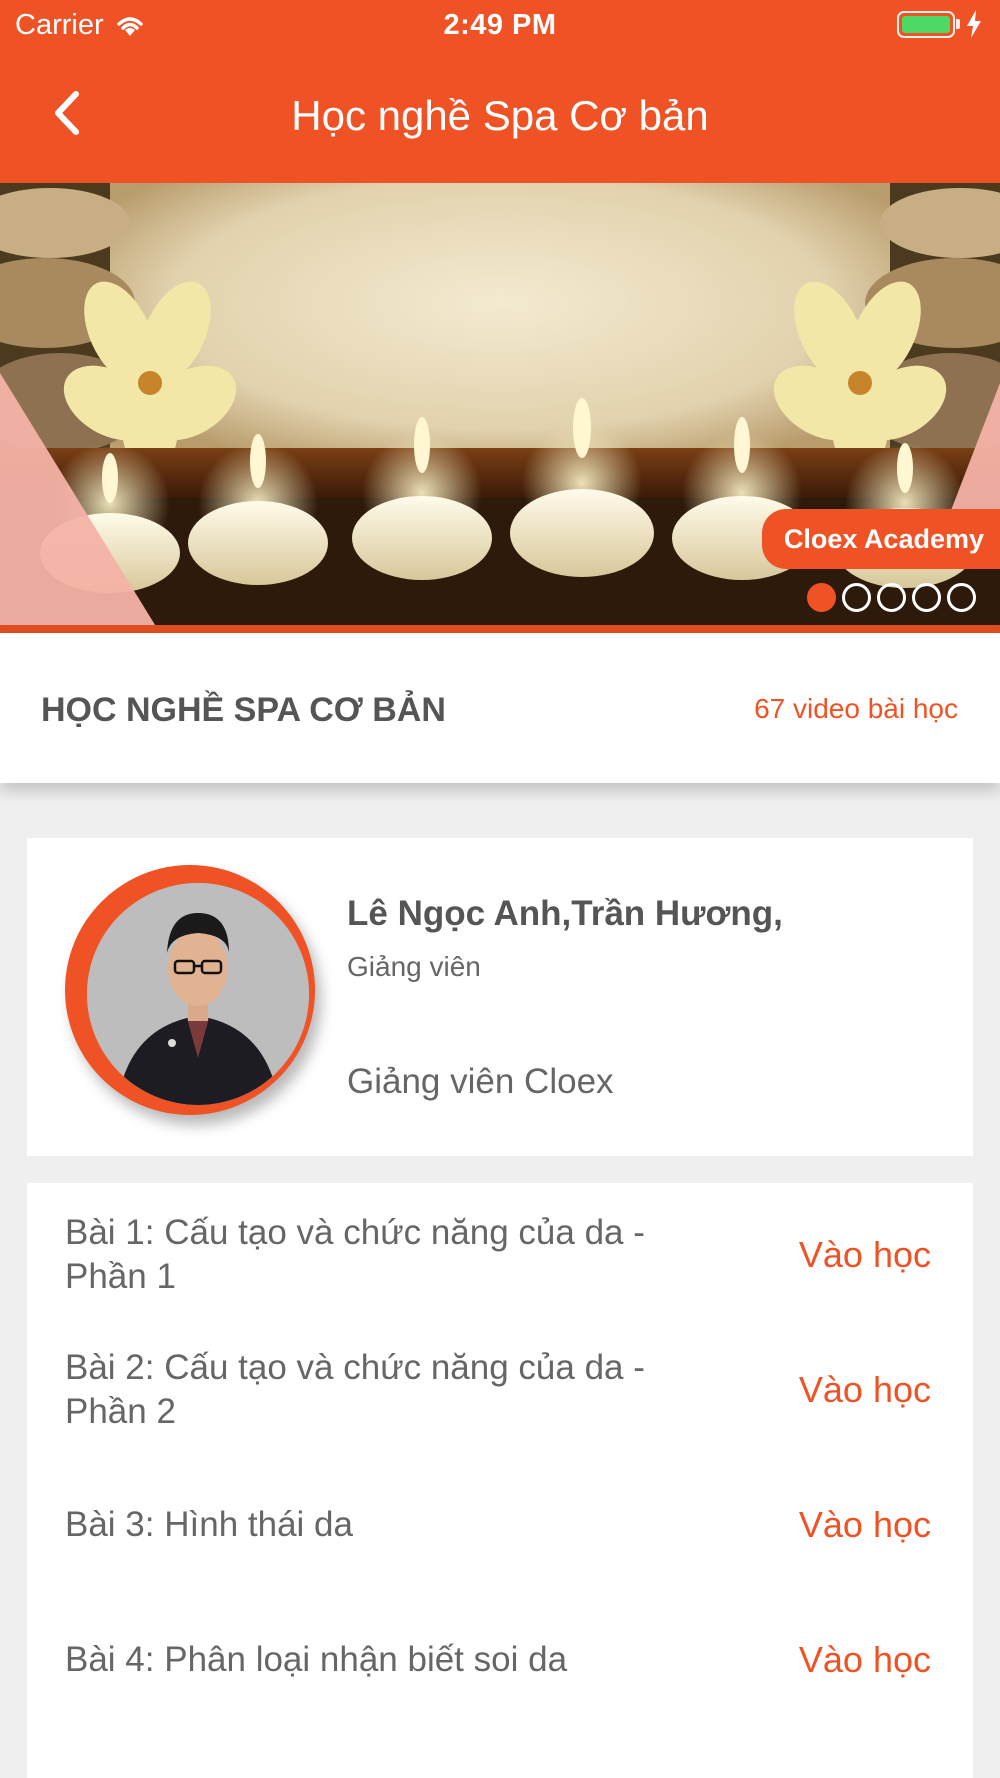 This screenshot has height=1778, width=1000. Describe the element at coordinates (316, 1659) in the screenshot. I see `lesson-title: Bài 4: Phân loại nhận biết soi da` at that location.